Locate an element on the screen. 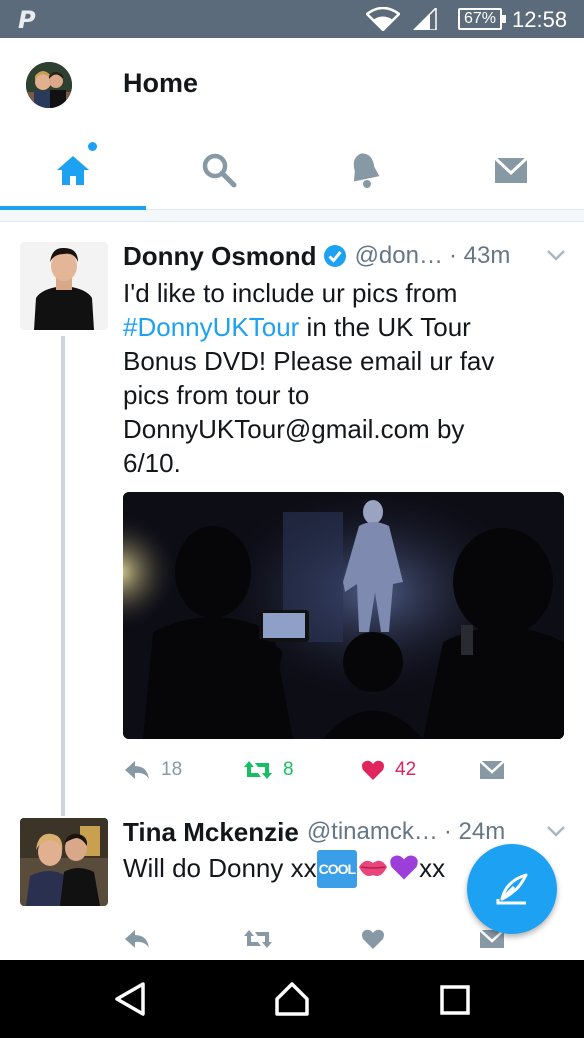 This screenshot has width=584, height=1038. search-icon is located at coordinates (219, 170).